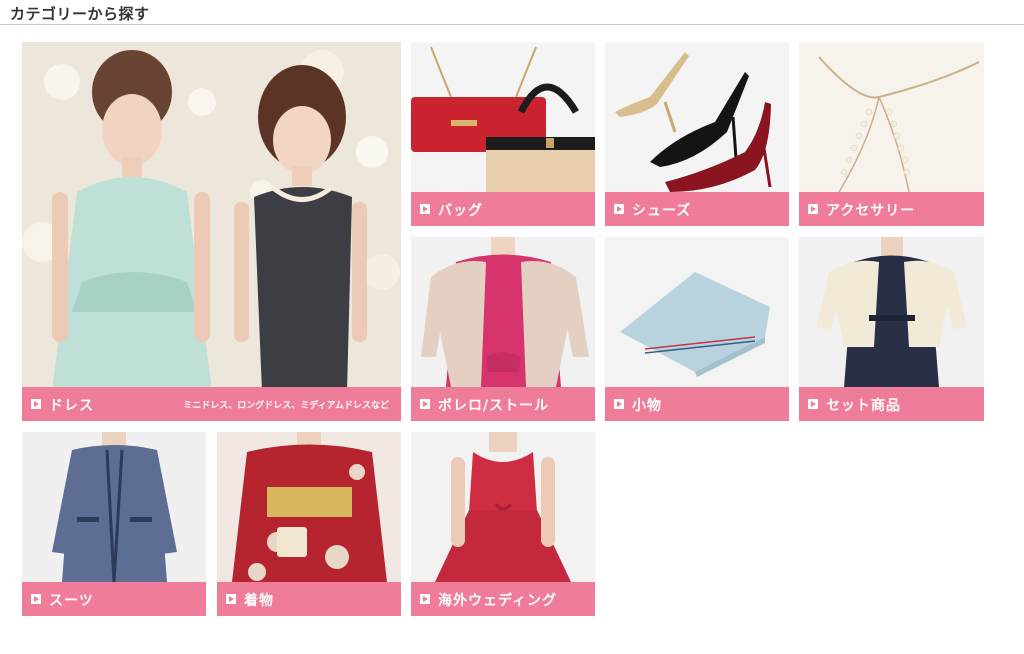 The width and height of the screenshot is (1024, 654). What do you see at coordinates (697, 404) in the screenshot?
I see `tile-label-bar: 小物` at bounding box center [697, 404].